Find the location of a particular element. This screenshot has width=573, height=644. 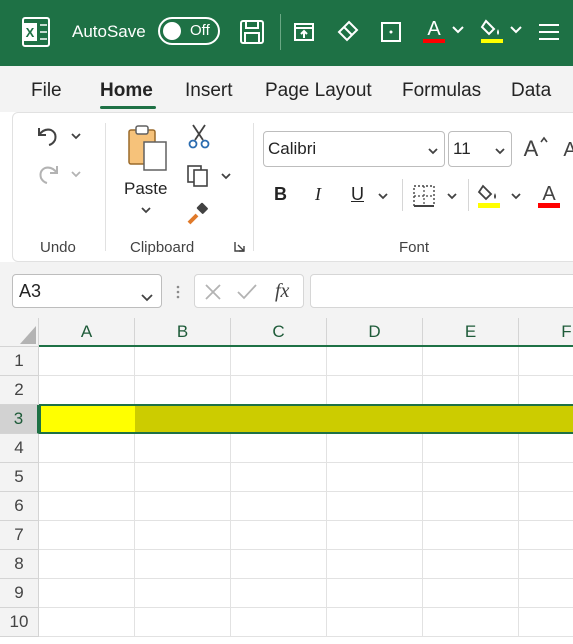

cell-e1 is located at coordinates (471, 361).